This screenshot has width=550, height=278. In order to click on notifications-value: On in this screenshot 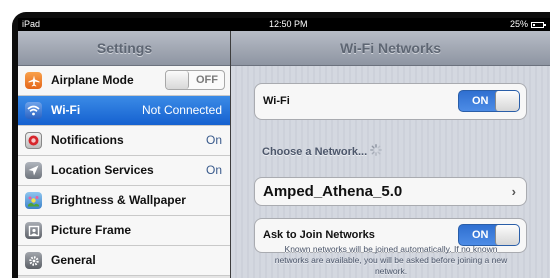, I will do `click(213, 140)`.